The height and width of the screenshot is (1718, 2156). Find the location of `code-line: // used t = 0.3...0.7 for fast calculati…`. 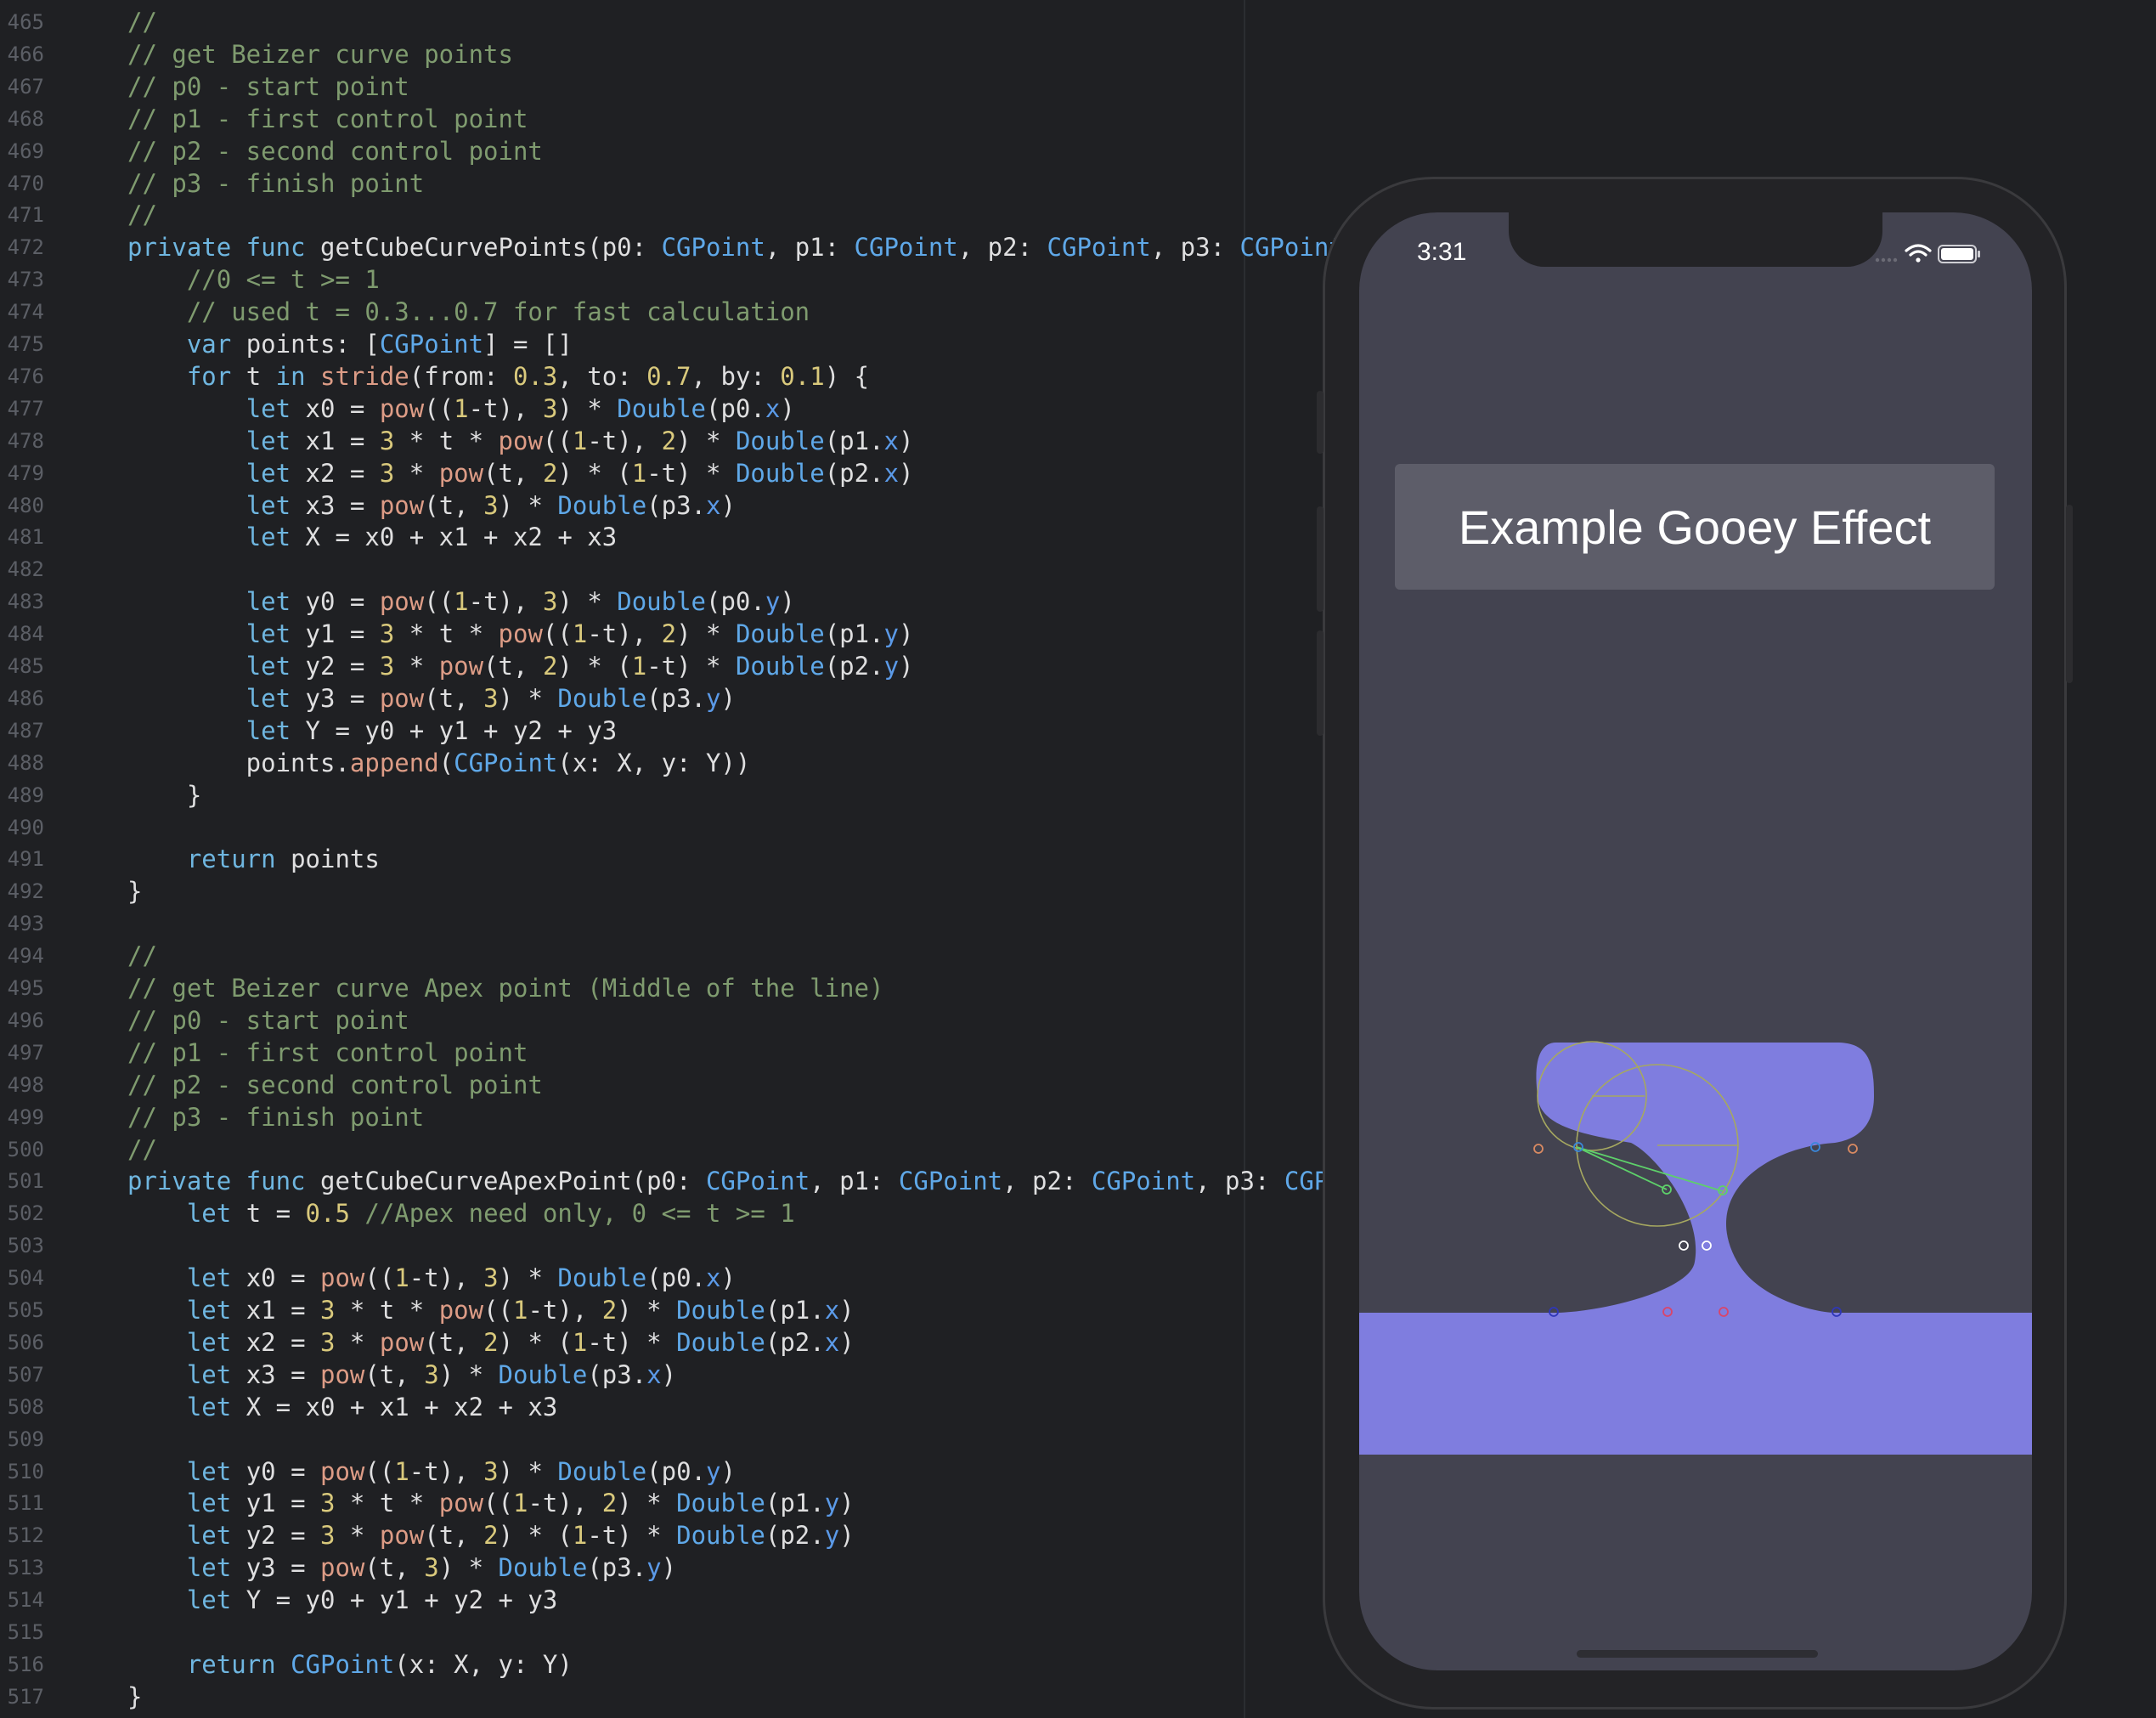

code-line: // used t = 0.3...0.7 for fast calculati… is located at coordinates (468, 312).